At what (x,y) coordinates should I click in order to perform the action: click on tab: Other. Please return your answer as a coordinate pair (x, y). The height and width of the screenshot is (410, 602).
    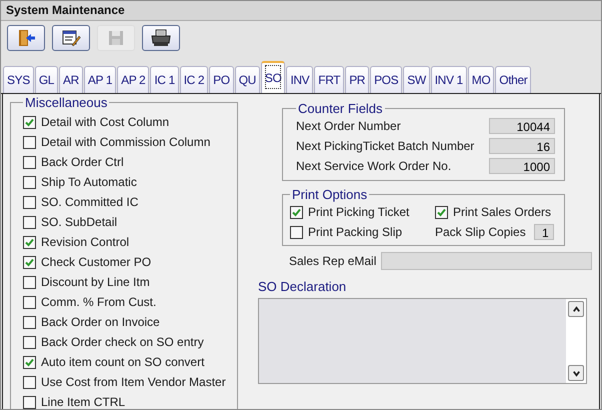
    Looking at the image, I should click on (513, 79).